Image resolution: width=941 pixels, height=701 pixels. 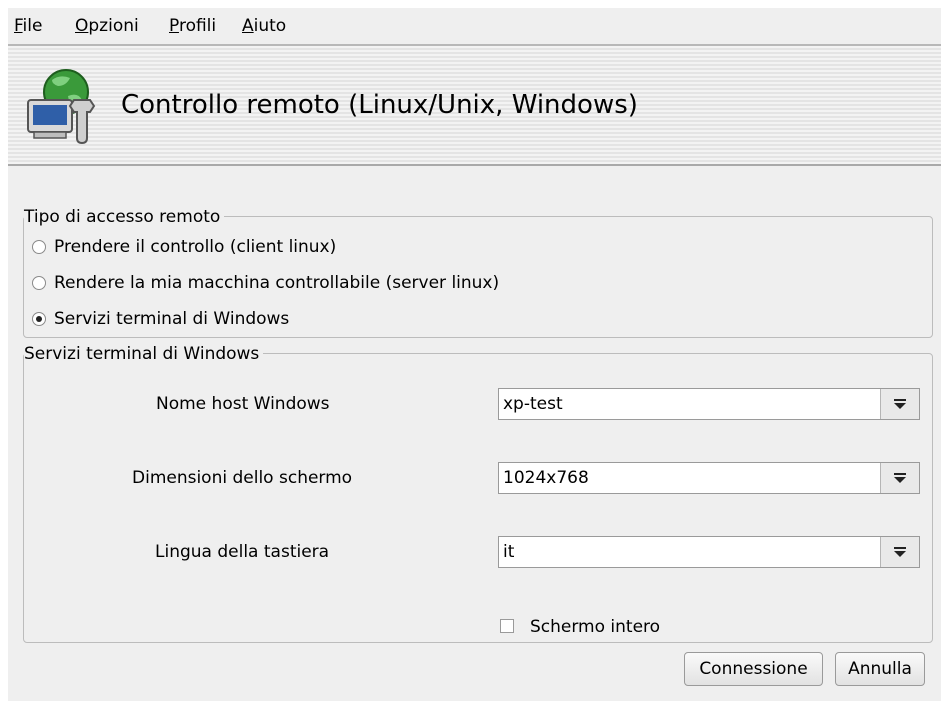 What do you see at coordinates (195, 247) in the screenshot?
I see `radio-label: Prendere il controllo (client linux)` at bounding box center [195, 247].